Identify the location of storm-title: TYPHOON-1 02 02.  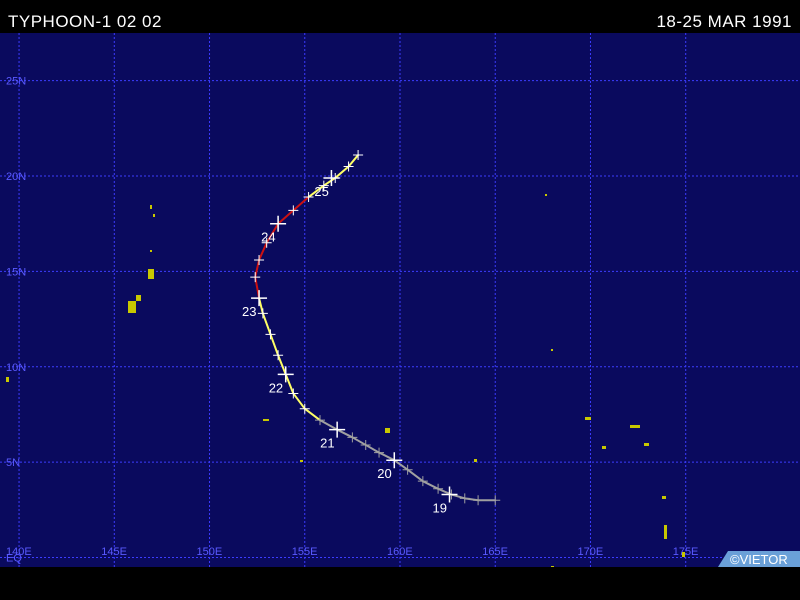
(85, 21).